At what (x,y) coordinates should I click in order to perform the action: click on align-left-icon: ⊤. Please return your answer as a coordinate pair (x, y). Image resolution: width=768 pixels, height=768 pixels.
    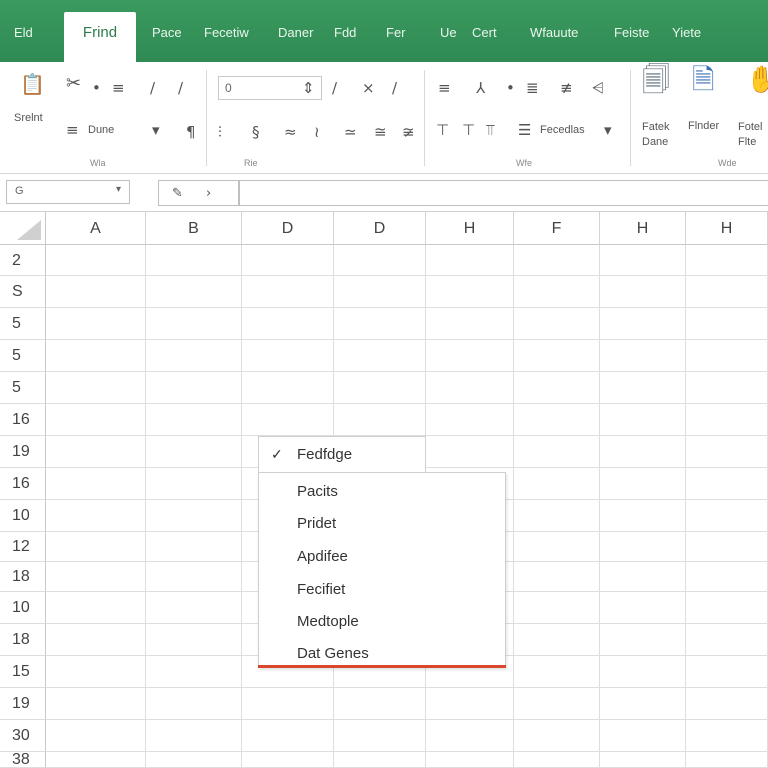
    Looking at the image, I should click on (442, 130).